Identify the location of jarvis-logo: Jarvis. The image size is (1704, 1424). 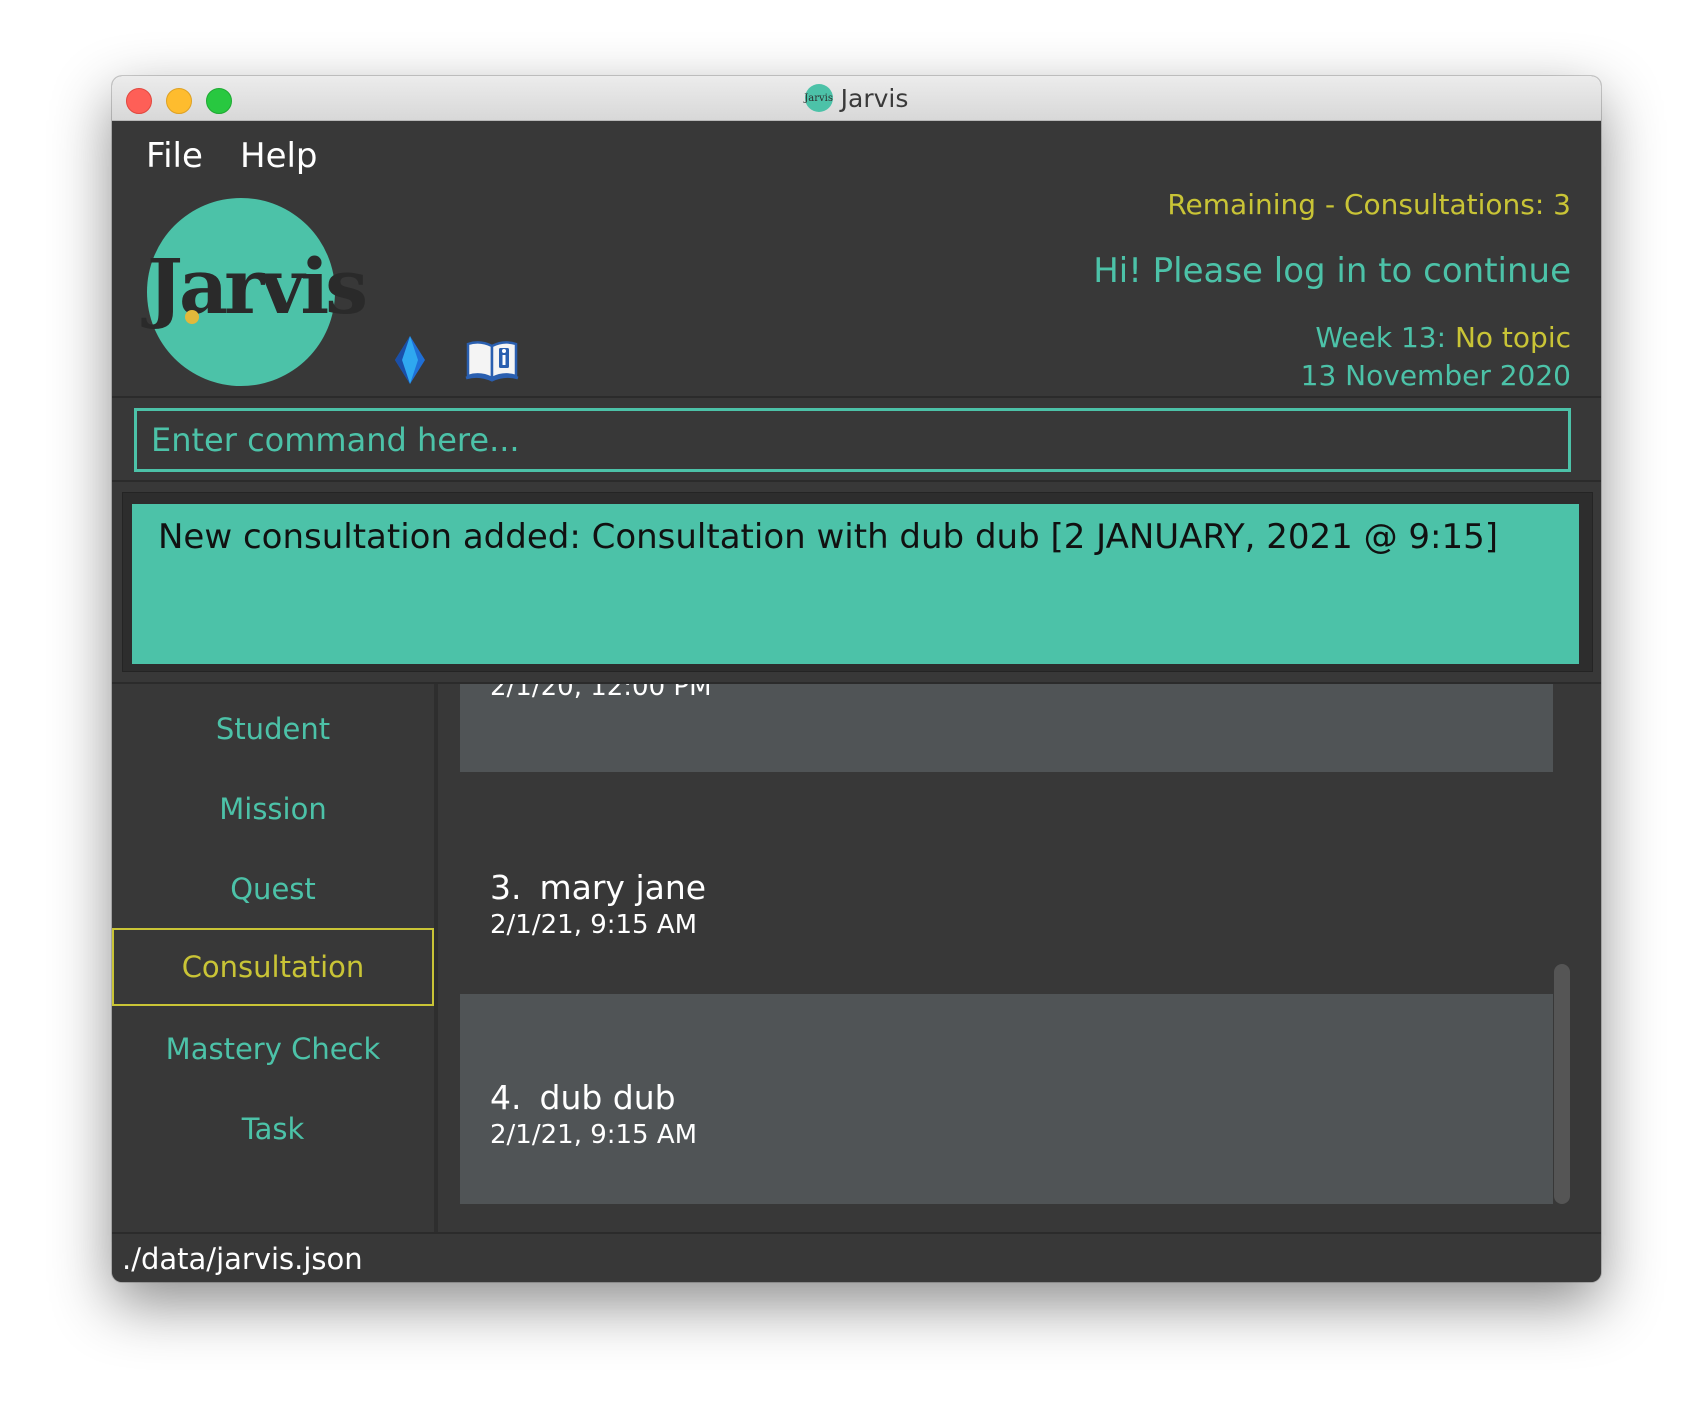
(257, 292).